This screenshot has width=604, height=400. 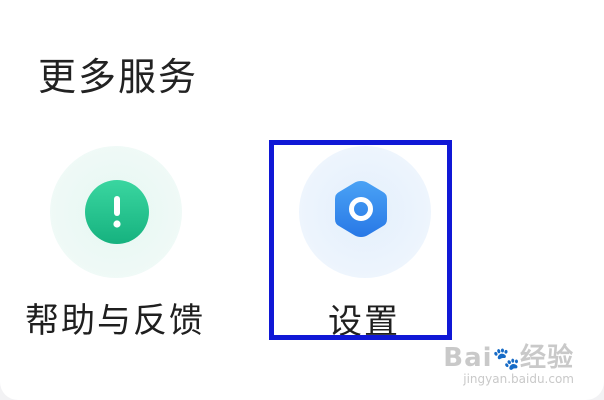 I want to click on exclamation-icon, so click(x=117, y=212).